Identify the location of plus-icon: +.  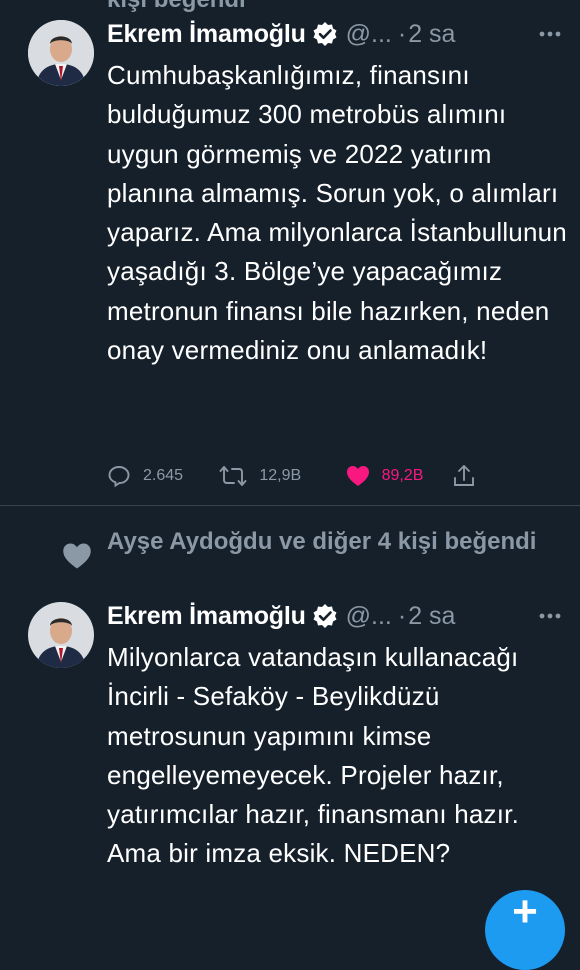
(525, 911).